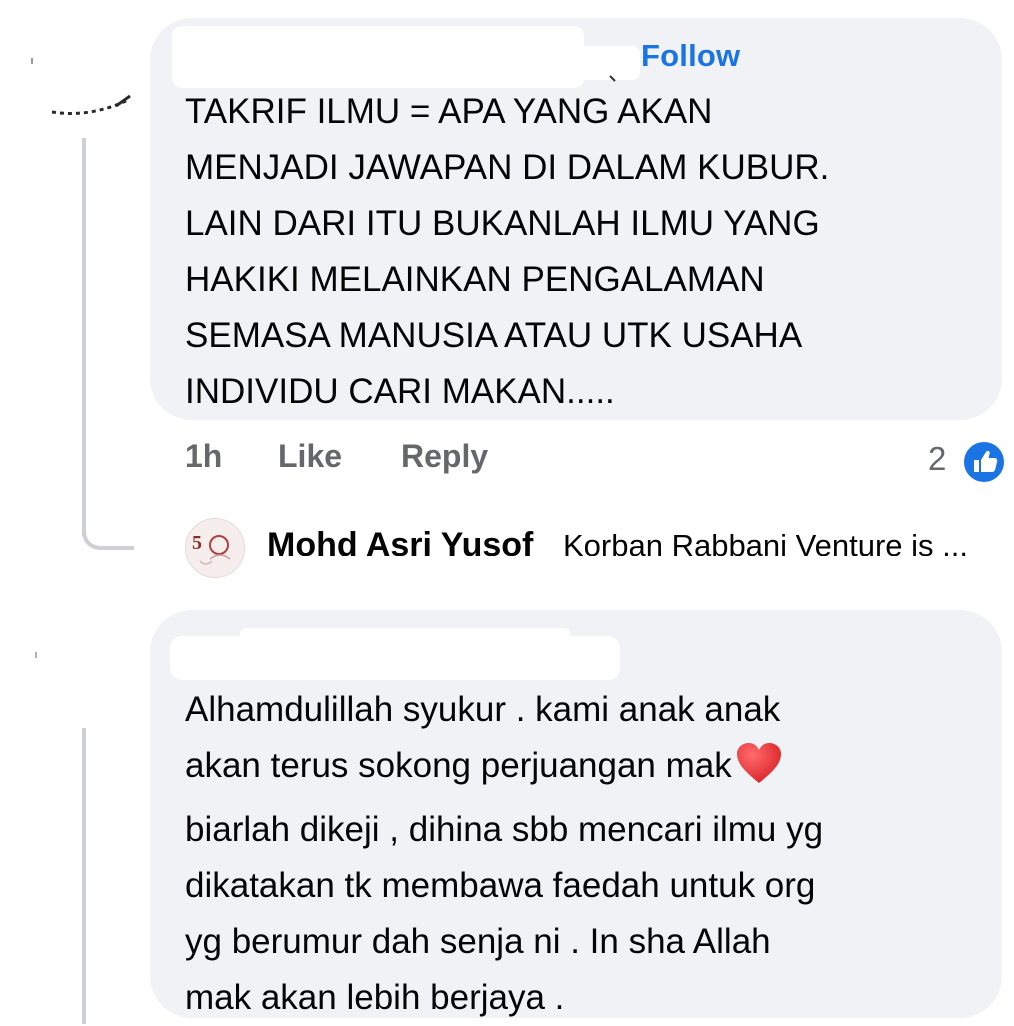 This screenshot has width=1014, height=1026. I want to click on comment-line: TAKRIF ILMU = APA YANG AKAN, so click(449, 111).